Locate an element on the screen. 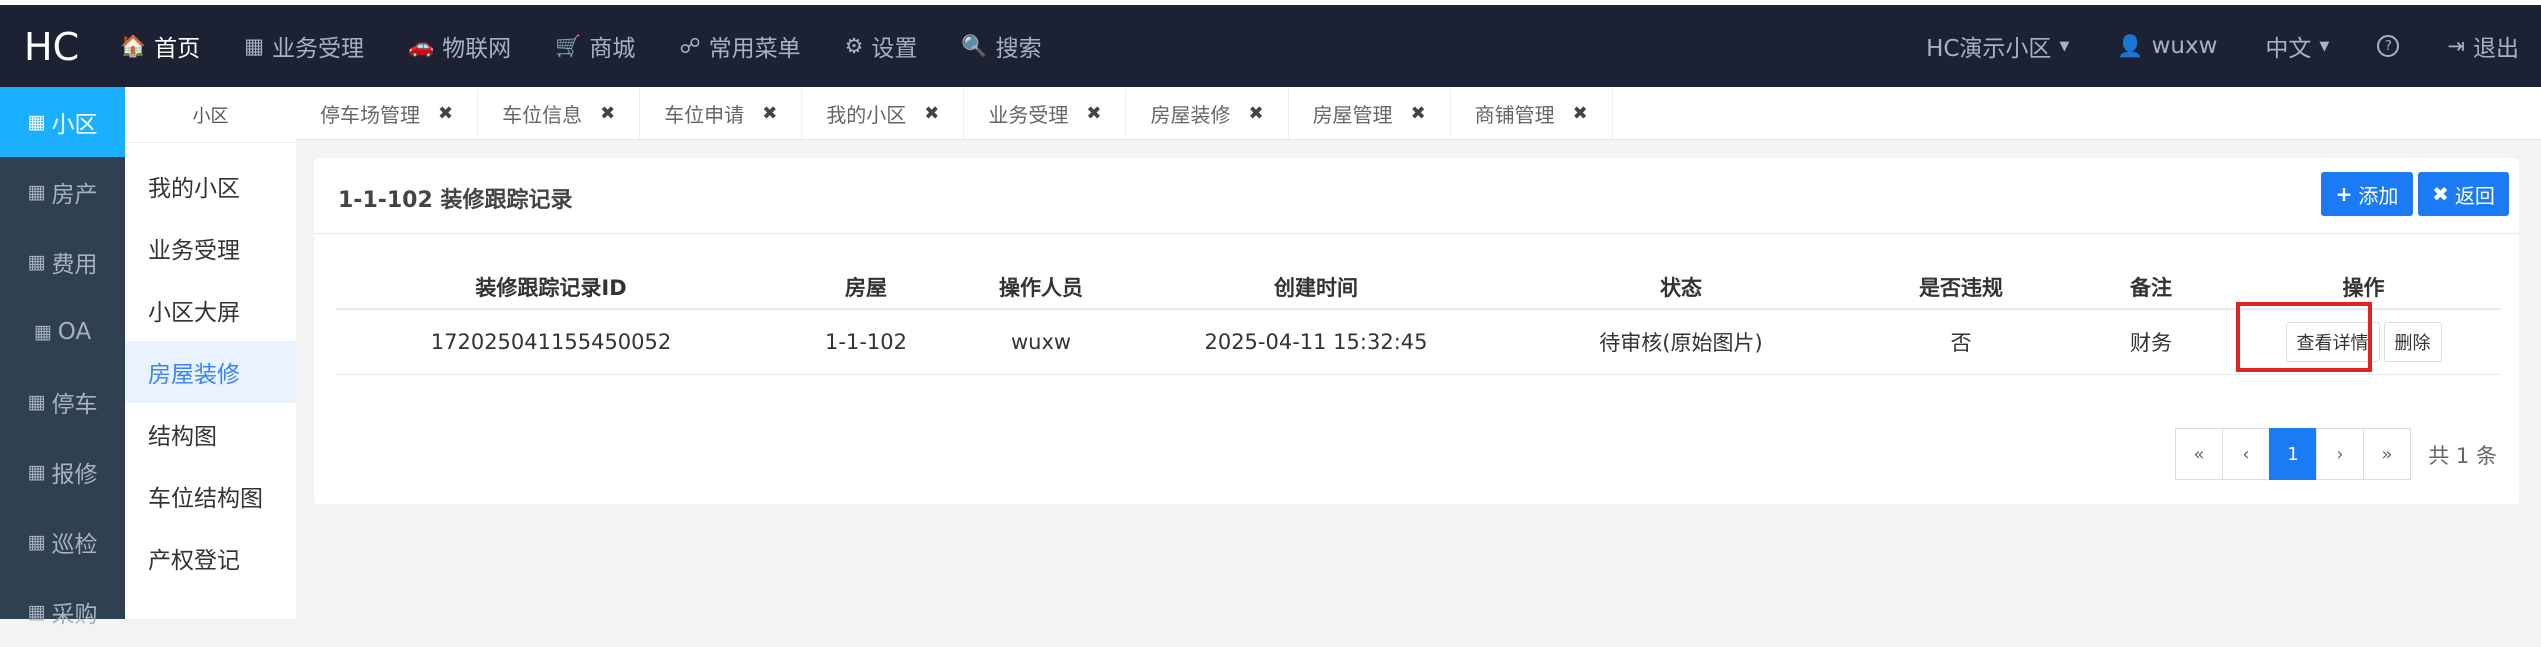  back-button-label: 返回 is located at coordinates (2474, 195).